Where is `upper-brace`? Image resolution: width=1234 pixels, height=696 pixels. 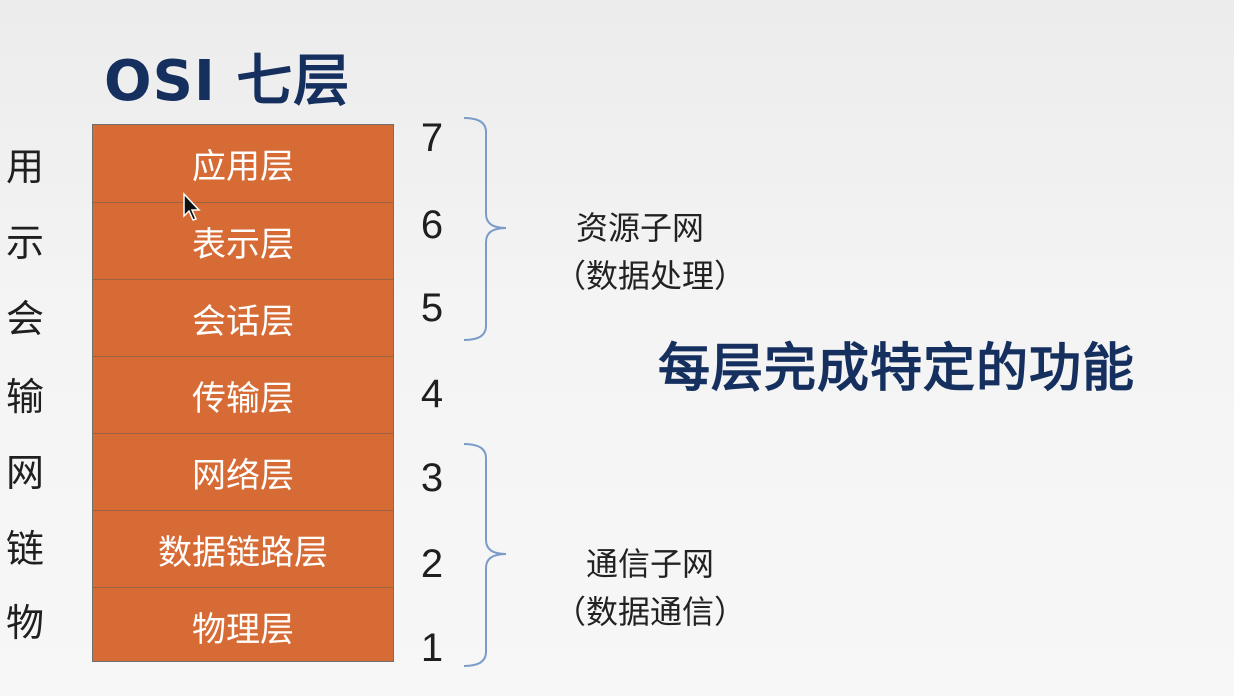
upper-brace is located at coordinates (485, 229).